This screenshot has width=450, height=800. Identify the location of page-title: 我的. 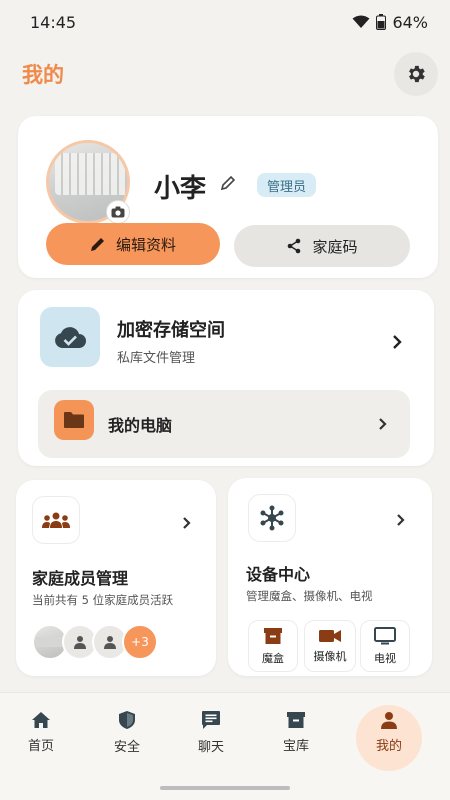
(43, 75).